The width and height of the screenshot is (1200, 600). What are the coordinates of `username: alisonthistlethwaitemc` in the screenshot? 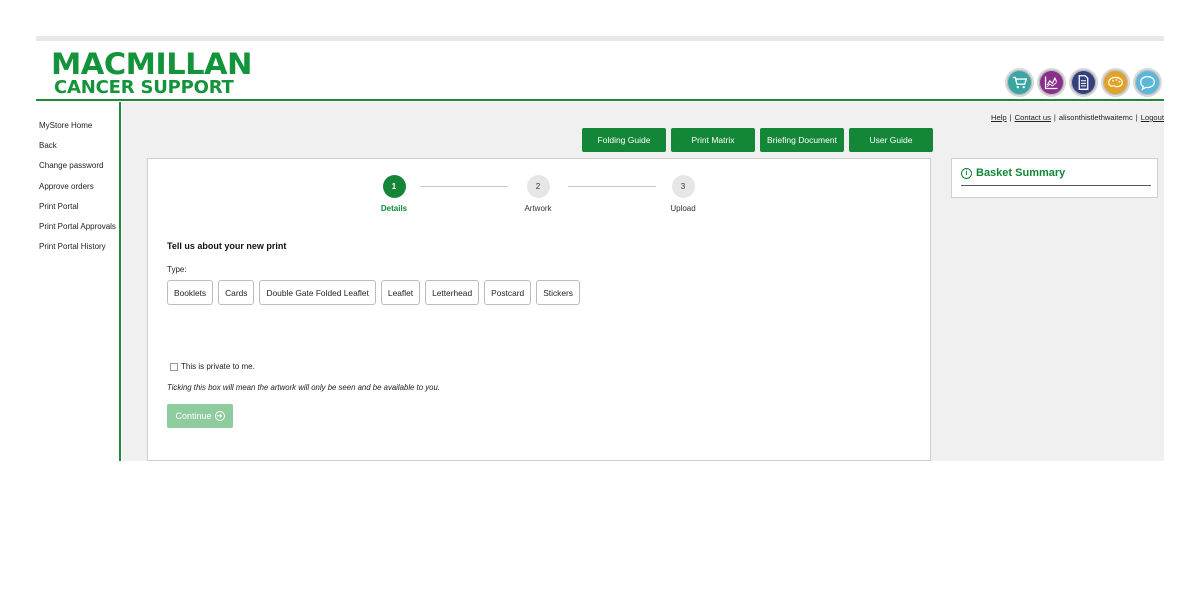 It's located at (1095, 117).